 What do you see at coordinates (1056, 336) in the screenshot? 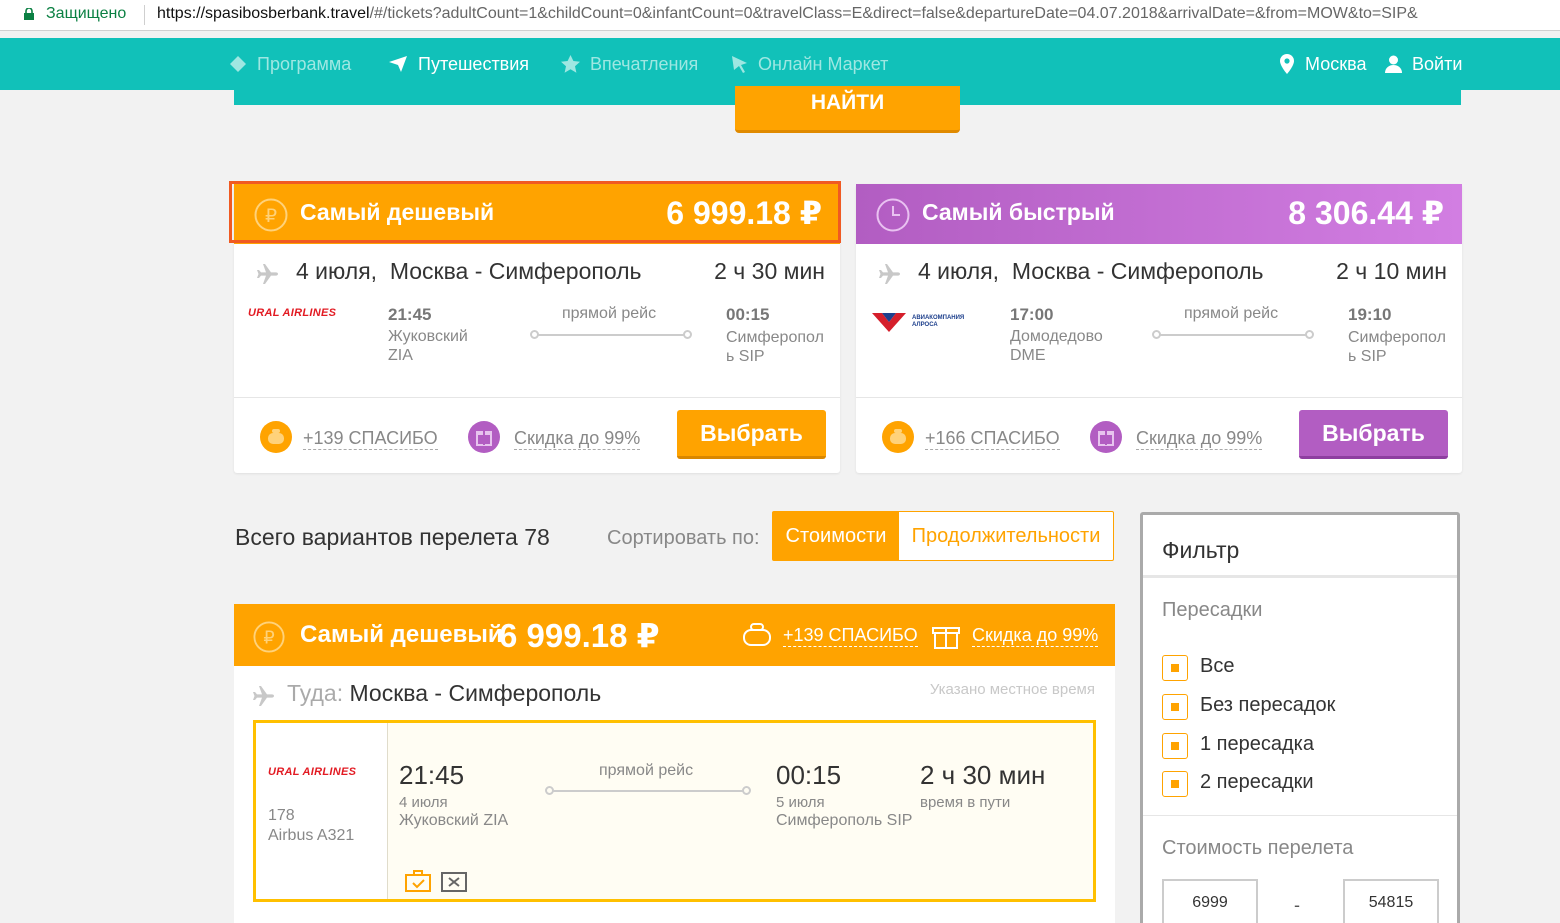
I see `departure-airport: Домодедово` at bounding box center [1056, 336].